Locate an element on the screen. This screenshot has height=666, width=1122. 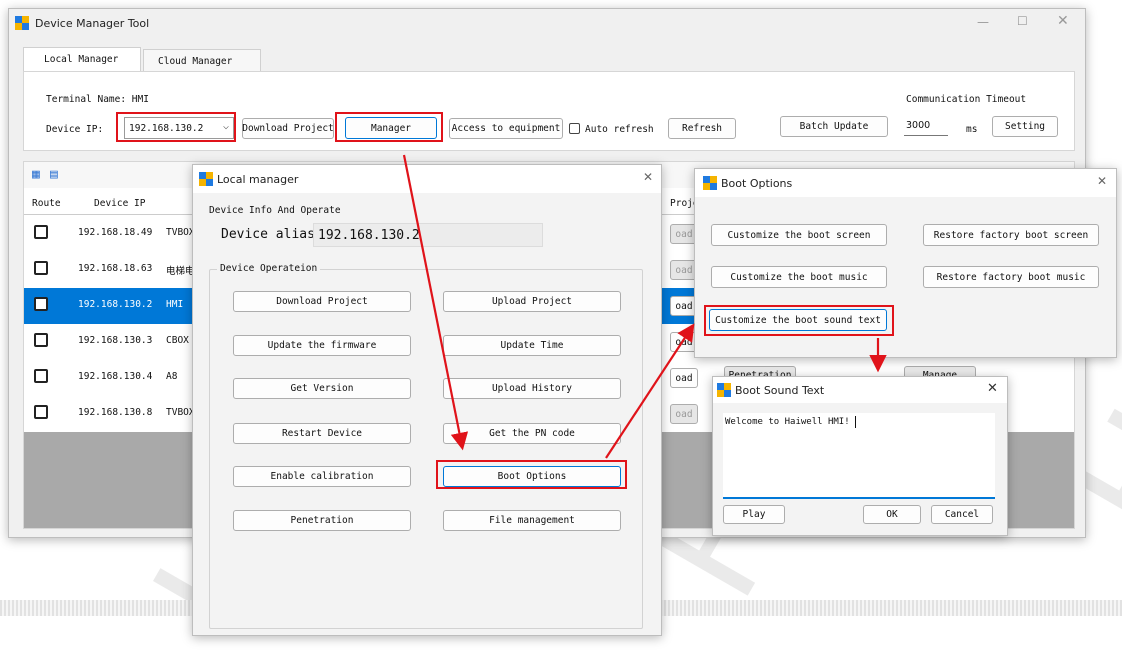
access-equipment-button: Access to equipment is located at coordinates (506, 128).